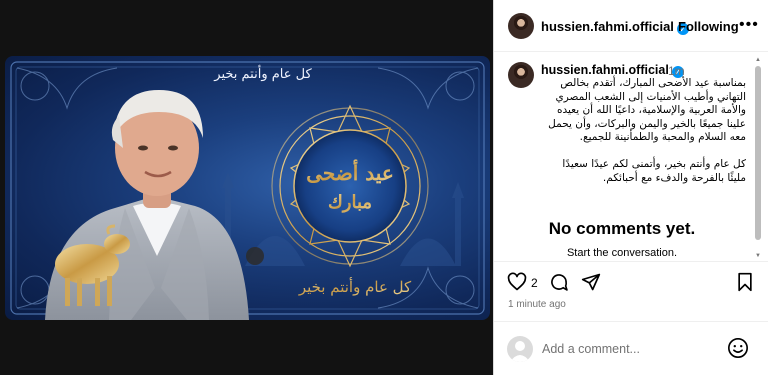 The image size is (768, 375). I want to click on current-user-avatar-icon, so click(520, 349).